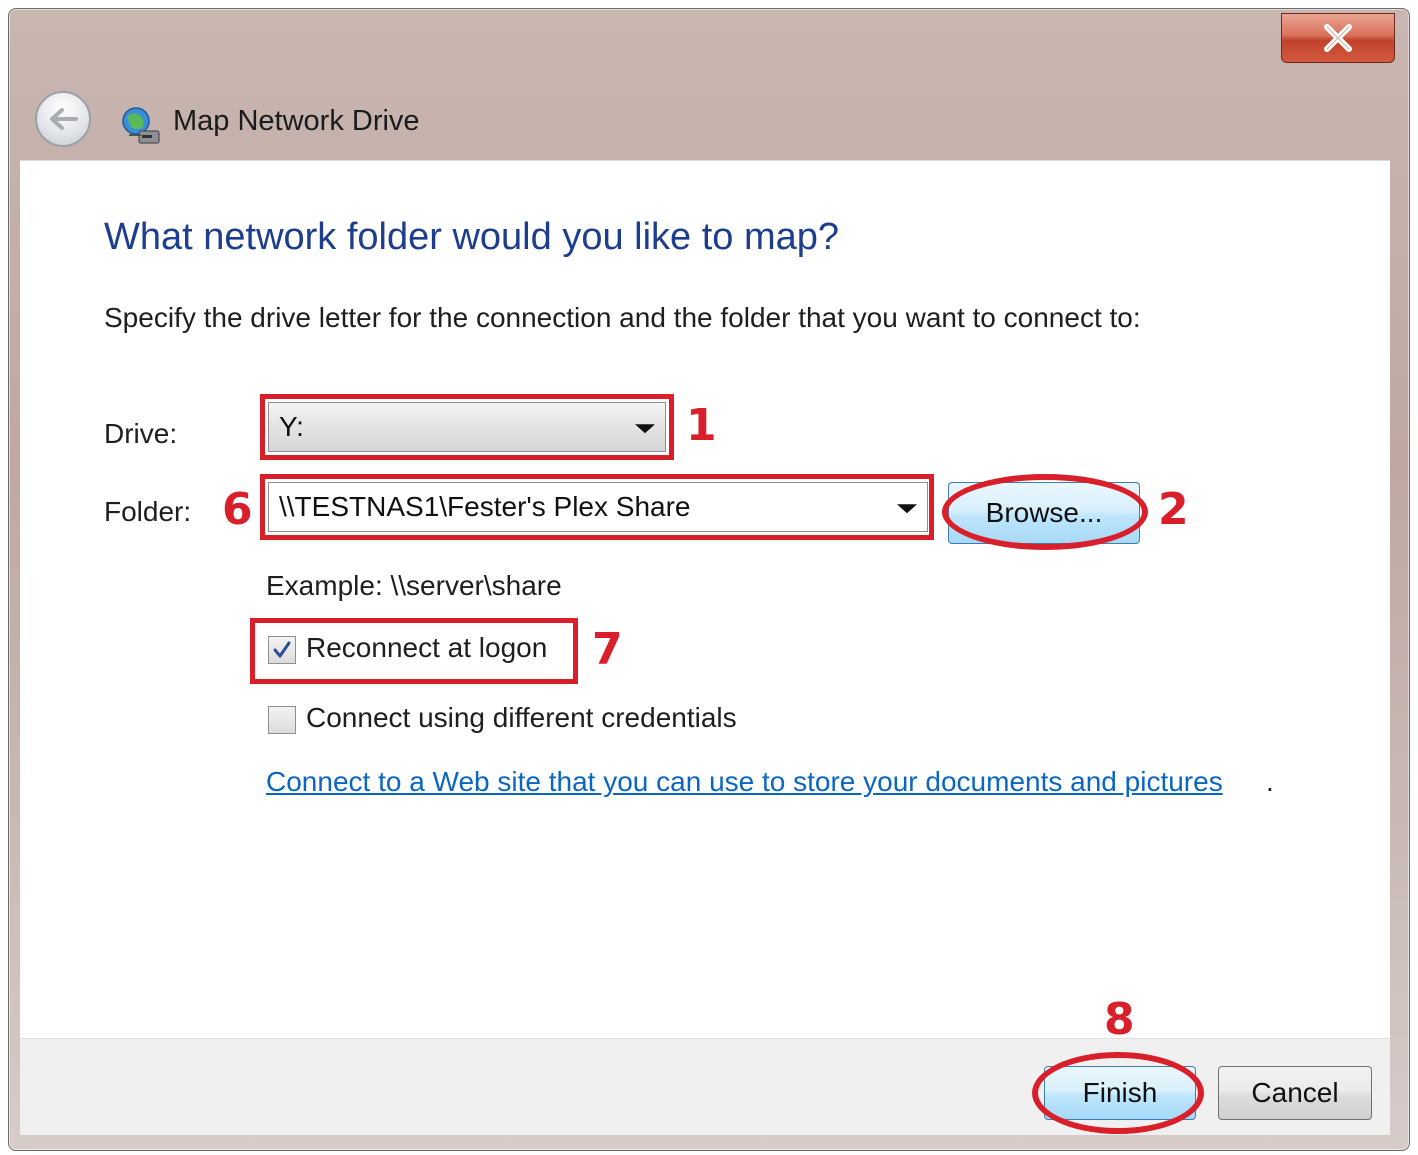 Image resolution: width=1418 pixels, height=1155 pixels. I want to click on cancel-button: Cancel, so click(1295, 1093).